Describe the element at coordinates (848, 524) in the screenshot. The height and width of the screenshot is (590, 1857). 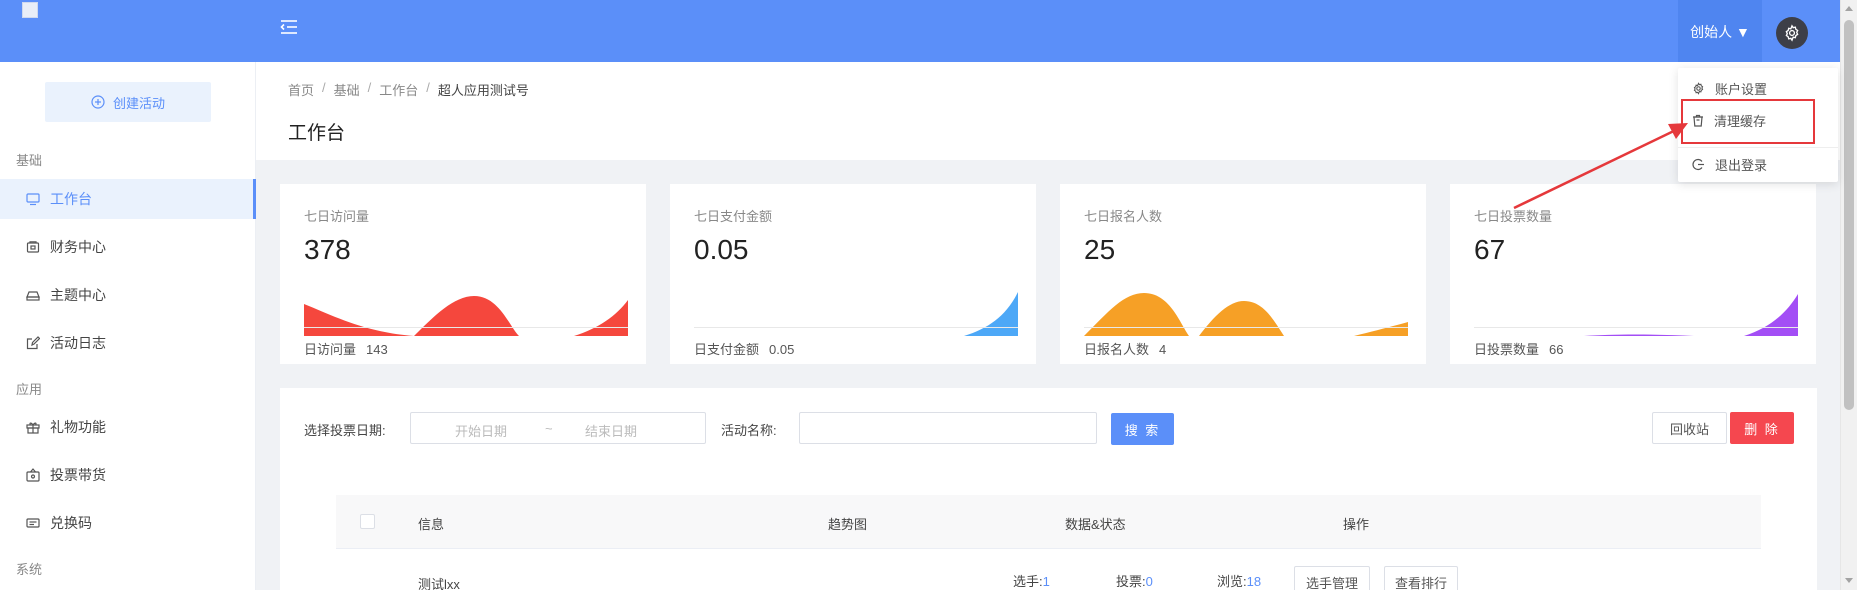
I see `column-header-trend: 趋势图` at that location.